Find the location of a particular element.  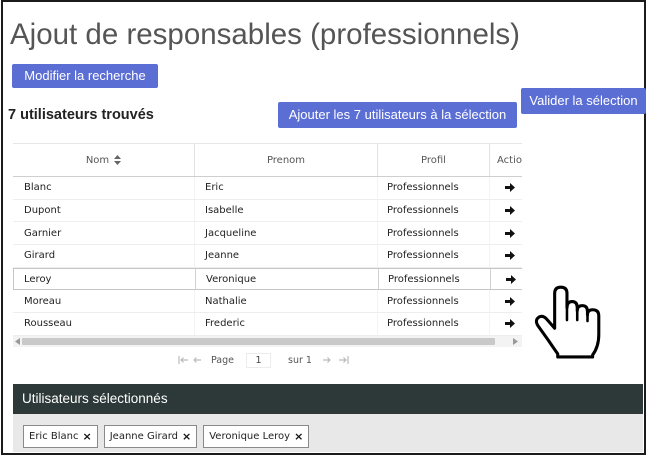

page-total: sur 1 is located at coordinates (300, 360).